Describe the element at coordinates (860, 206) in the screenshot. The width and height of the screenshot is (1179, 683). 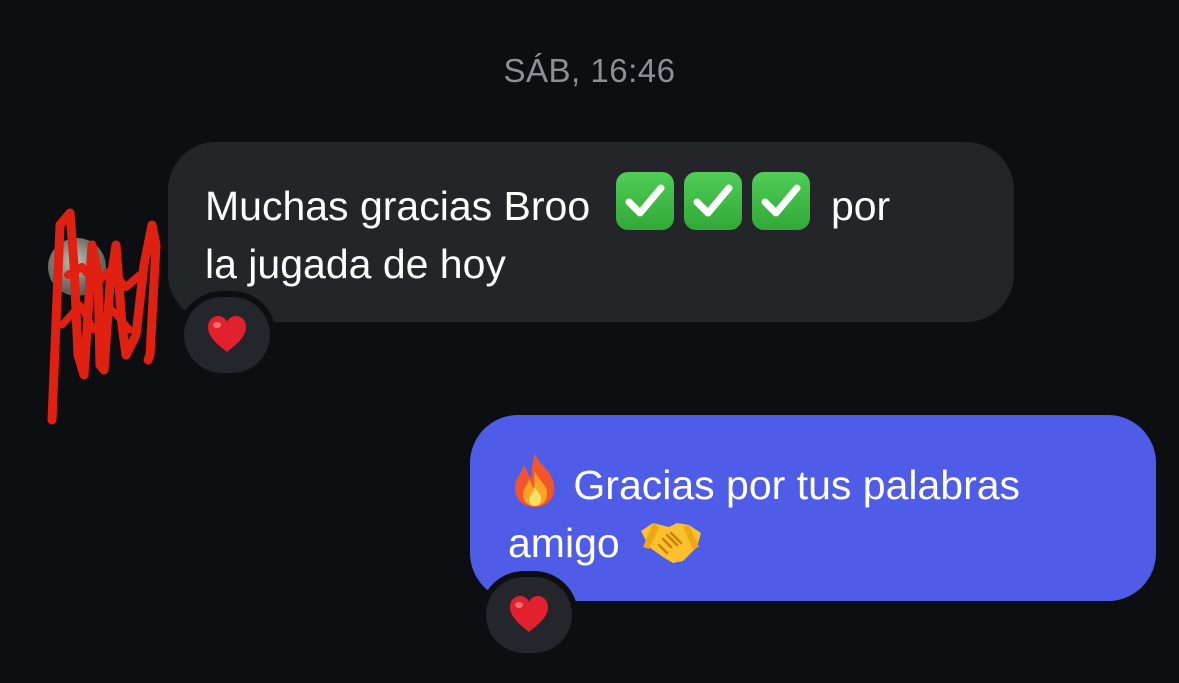
I see `incoming-message-text-after: por` at that location.